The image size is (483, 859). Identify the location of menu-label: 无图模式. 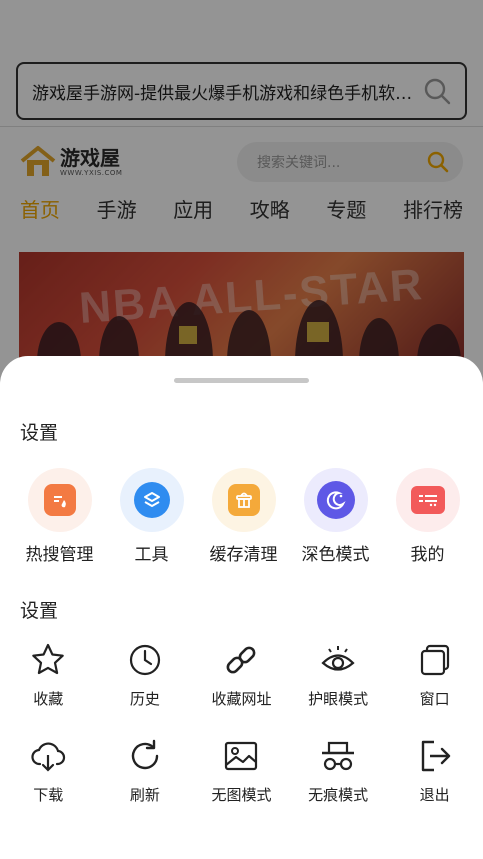
(241, 795).